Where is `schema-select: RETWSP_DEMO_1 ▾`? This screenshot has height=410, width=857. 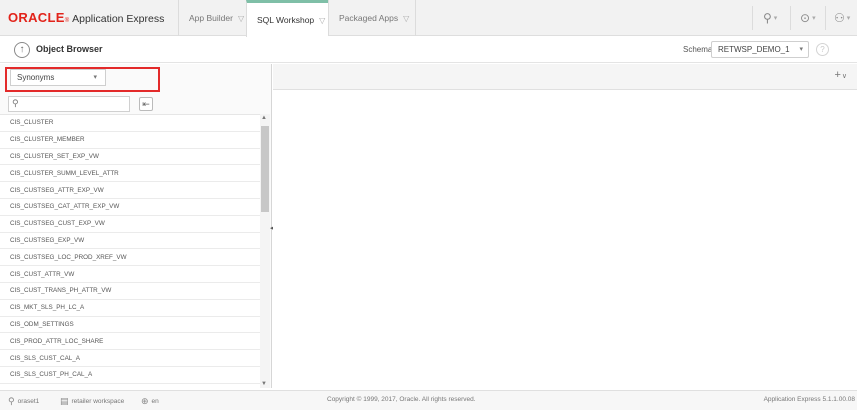 schema-select: RETWSP_DEMO_1 ▾ is located at coordinates (760, 49).